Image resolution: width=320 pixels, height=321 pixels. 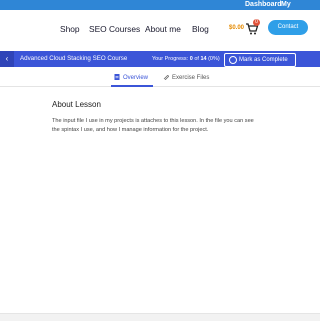 What do you see at coordinates (288, 27) in the screenshot?
I see `contact-button: Contact` at bounding box center [288, 27].